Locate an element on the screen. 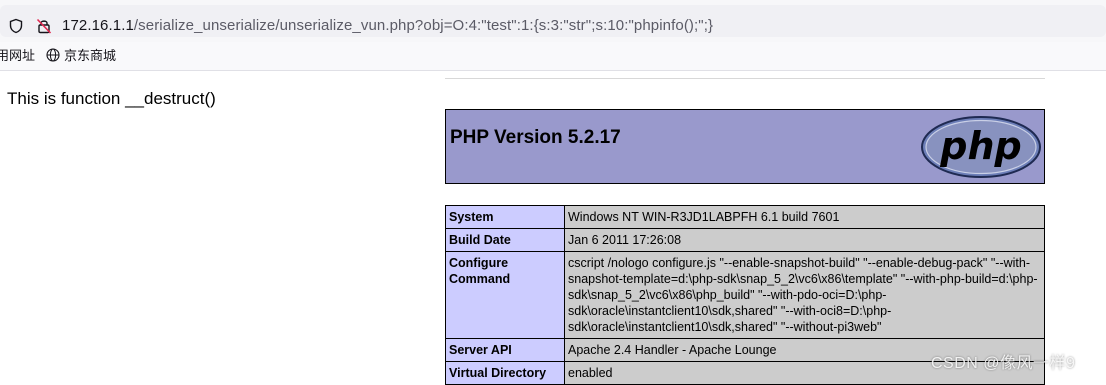  table-key: Configure Command is located at coordinates (505, 295).